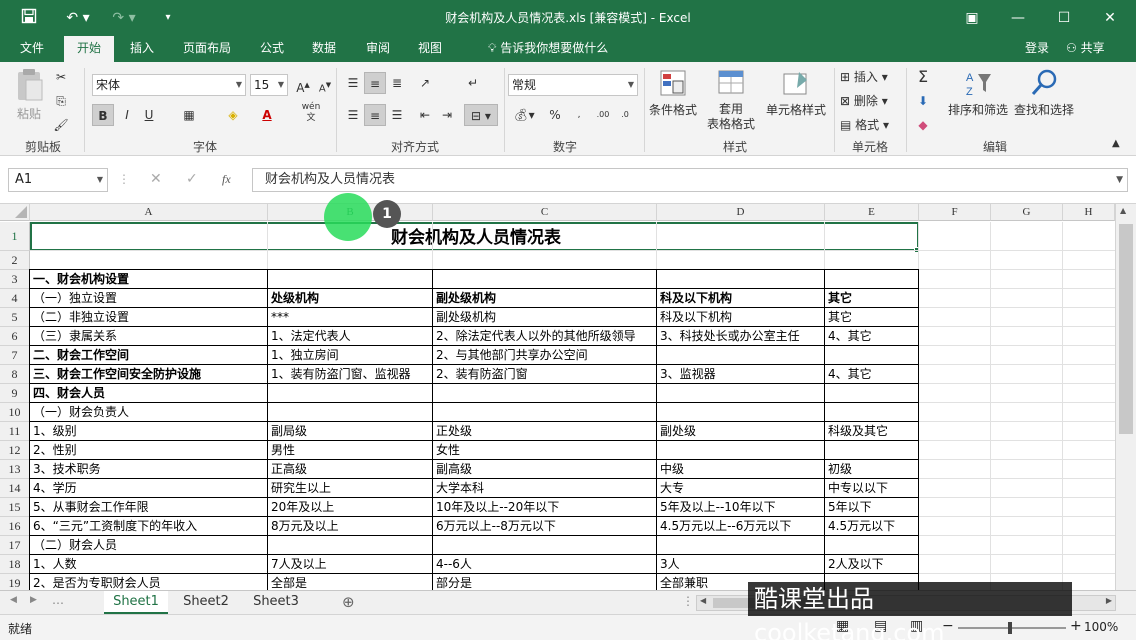 Image resolution: width=1136 pixels, height=640 pixels. Describe the element at coordinates (15, 279) in the screenshot. I see `row-header: 3` at that location.